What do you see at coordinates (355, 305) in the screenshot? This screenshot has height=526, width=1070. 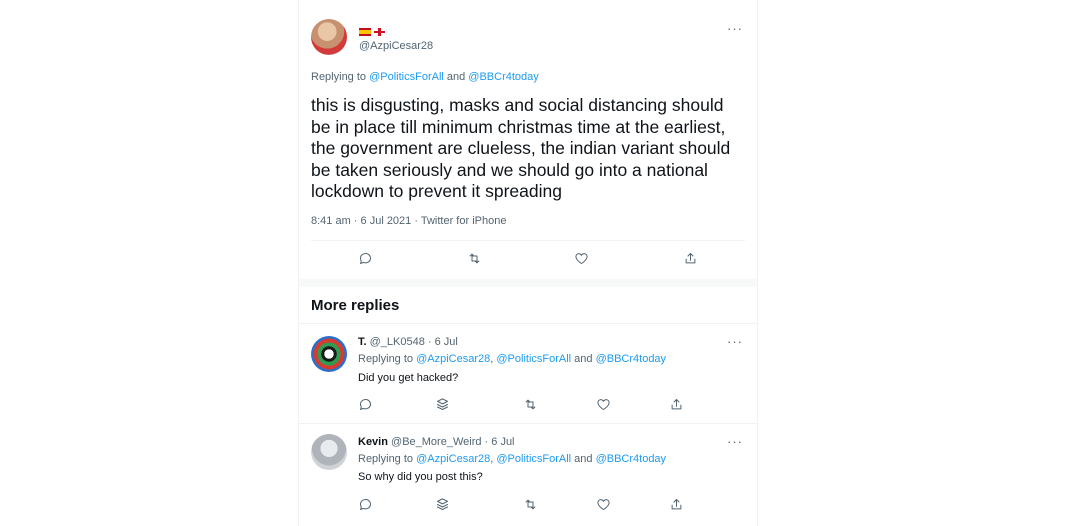 I see `more-replies-heading: More replies` at bounding box center [355, 305].